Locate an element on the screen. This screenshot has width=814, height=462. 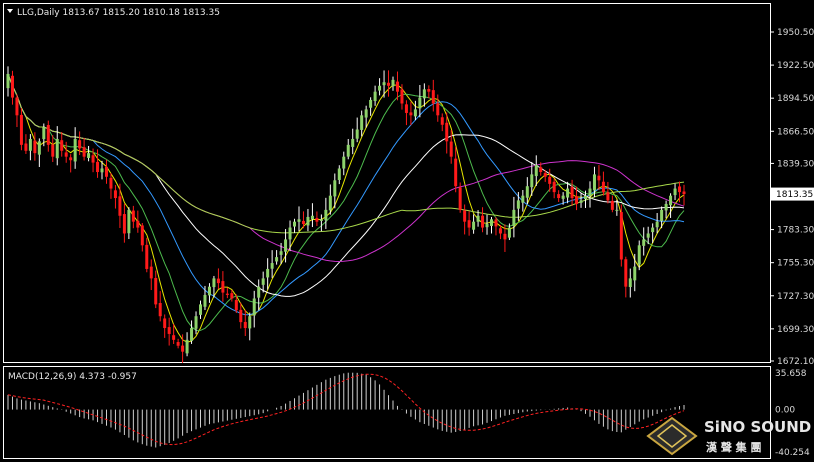
price-tick-label: 1755.30 is located at coordinates (795, 264).